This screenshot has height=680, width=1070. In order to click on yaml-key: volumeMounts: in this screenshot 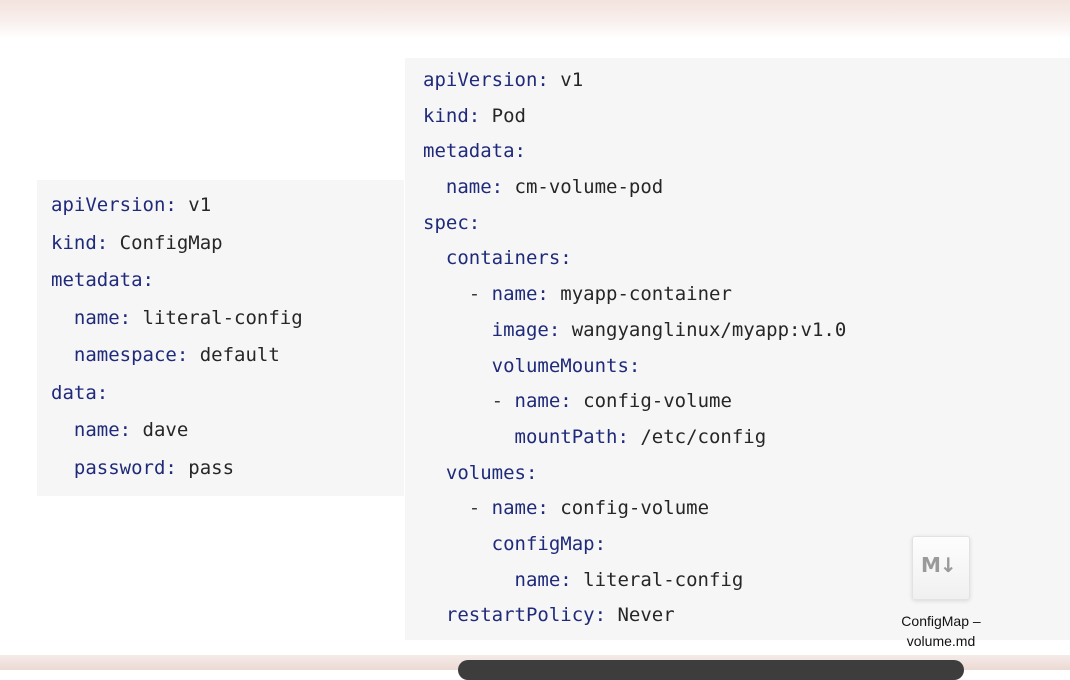, I will do `click(566, 365)`.